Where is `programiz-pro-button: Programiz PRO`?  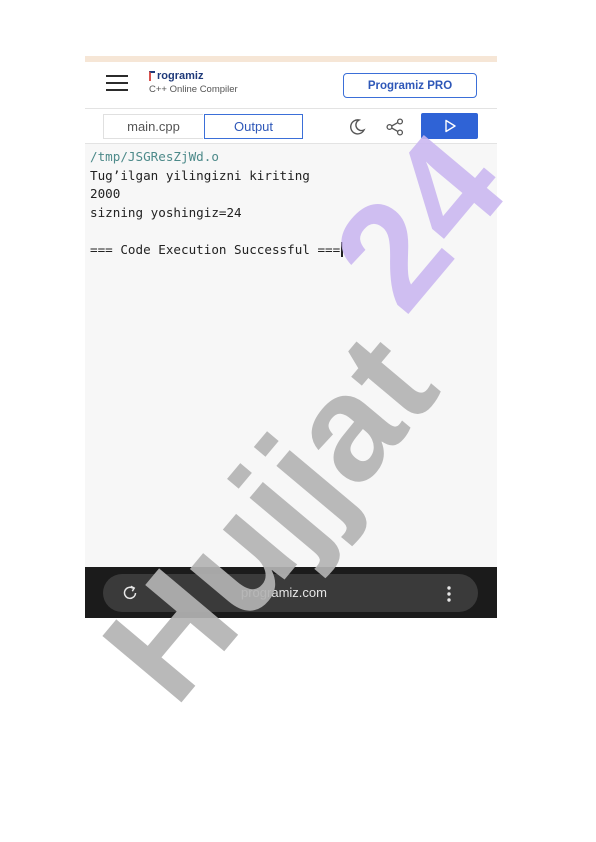 programiz-pro-button: Programiz PRO is located at coordinates (410, 85).